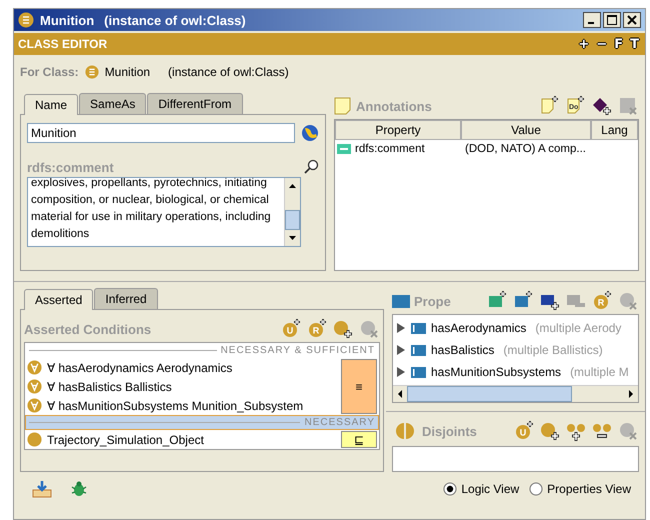 This screenshot has height=520, width=650. What do you see at coordinates (344, 149) in the screenshot?
I see `annotation-property-icon` at bounding box center [344, 149].